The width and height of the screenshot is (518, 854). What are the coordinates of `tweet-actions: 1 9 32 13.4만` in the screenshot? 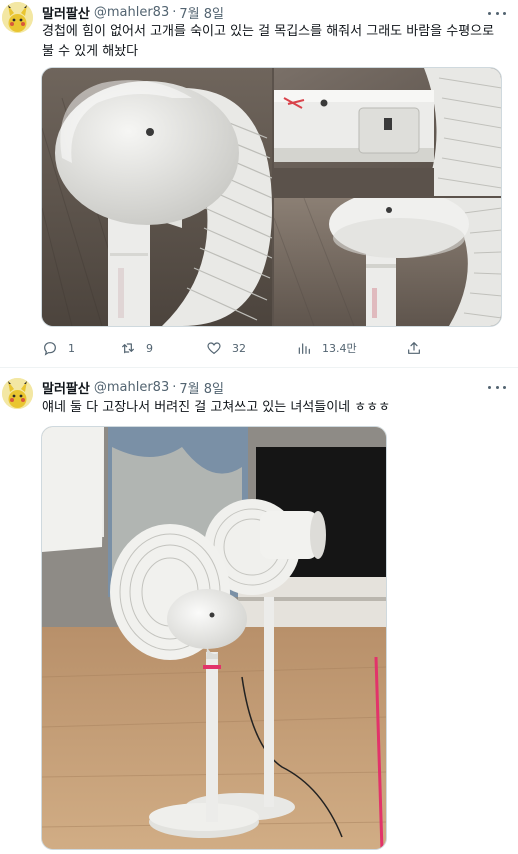 It's located at (242, 348).